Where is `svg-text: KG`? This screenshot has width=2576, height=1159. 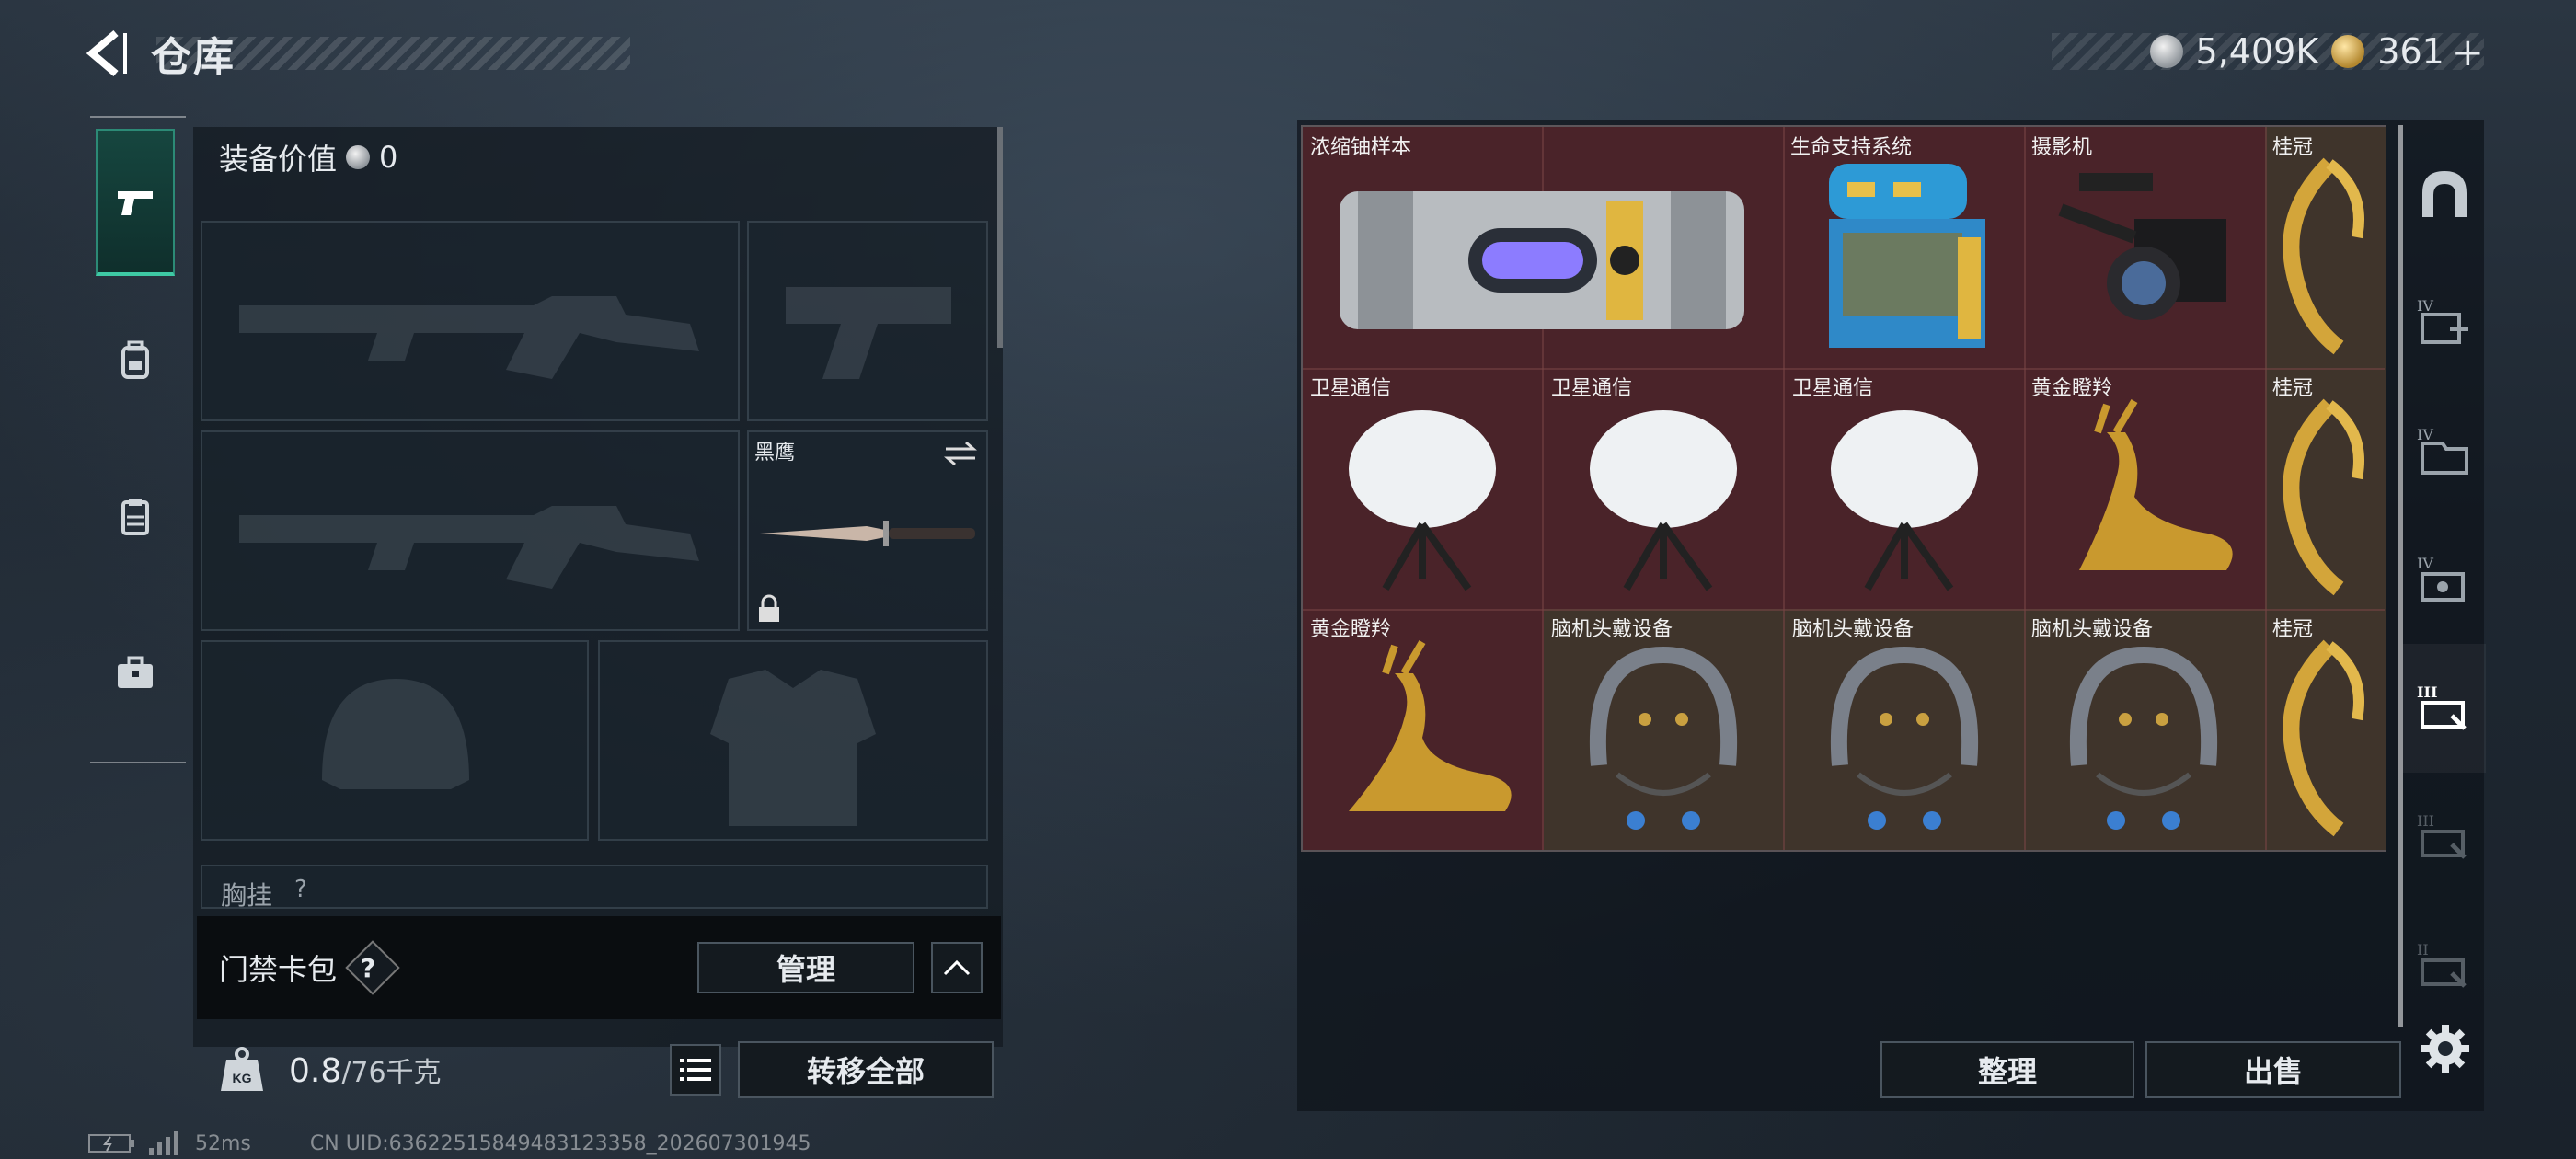 svg-text: KG is located at coordinates (242, 1078).